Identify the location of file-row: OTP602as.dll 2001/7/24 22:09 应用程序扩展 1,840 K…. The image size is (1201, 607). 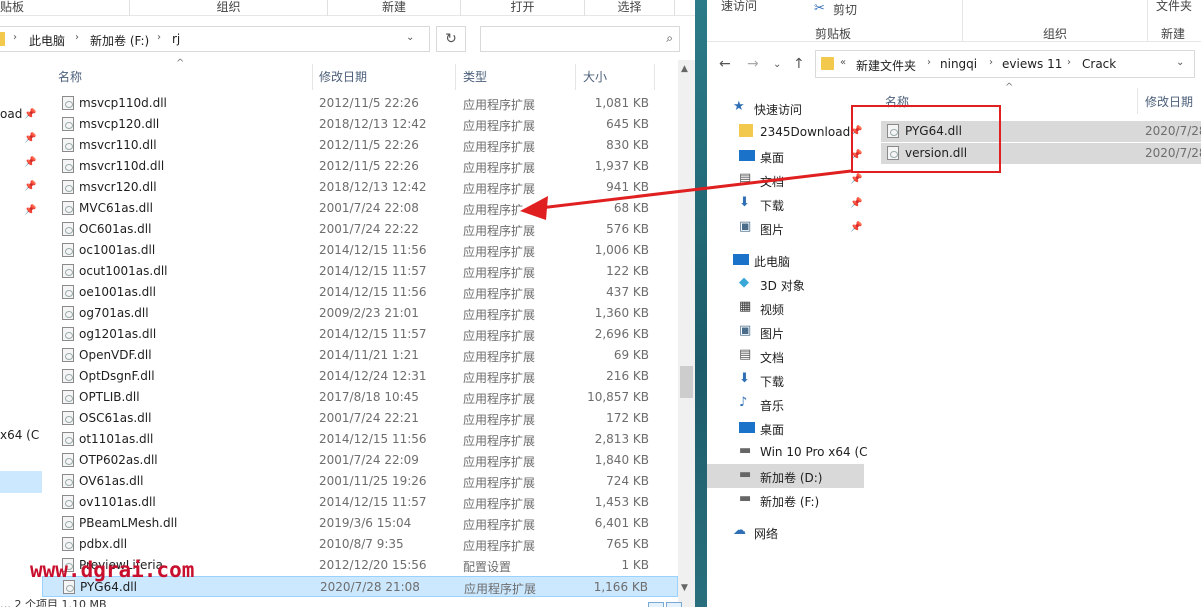
(360, 460).